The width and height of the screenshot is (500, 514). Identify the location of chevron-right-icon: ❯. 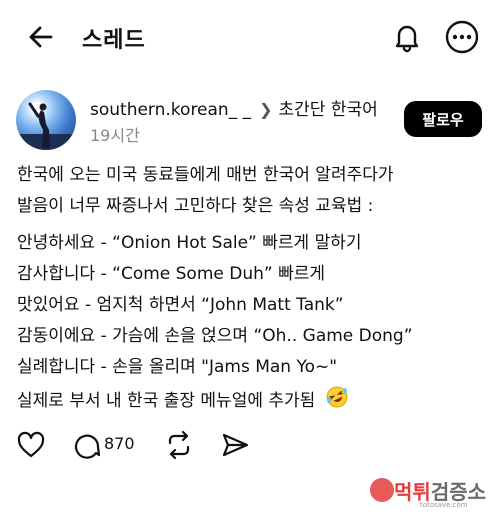
(266, 109).